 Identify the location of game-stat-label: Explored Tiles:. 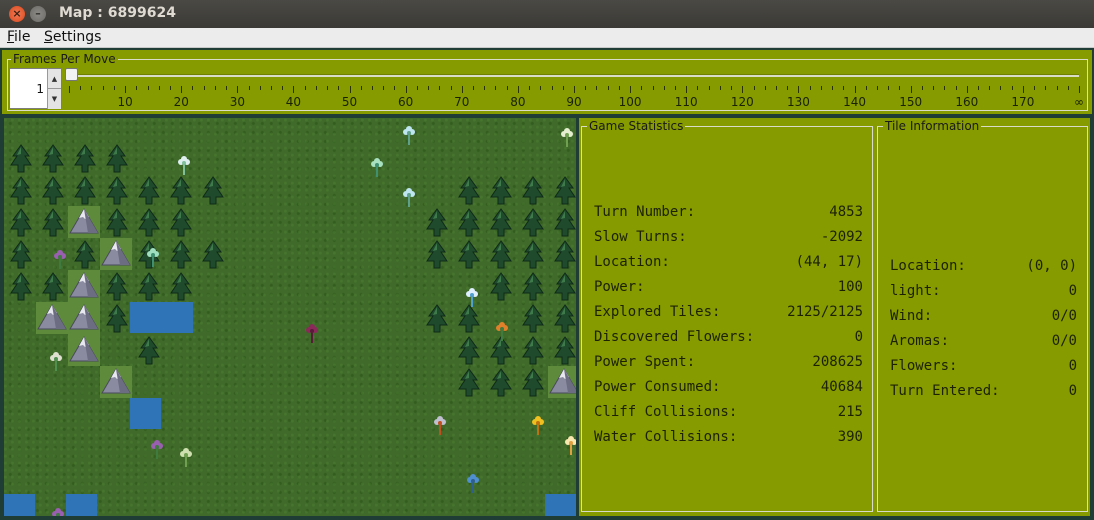
(657, 312).